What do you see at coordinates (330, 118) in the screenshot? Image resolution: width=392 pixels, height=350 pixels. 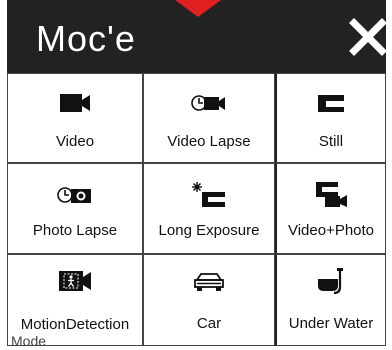 I see `mode-still: Still` at bounding box center [330, 118].